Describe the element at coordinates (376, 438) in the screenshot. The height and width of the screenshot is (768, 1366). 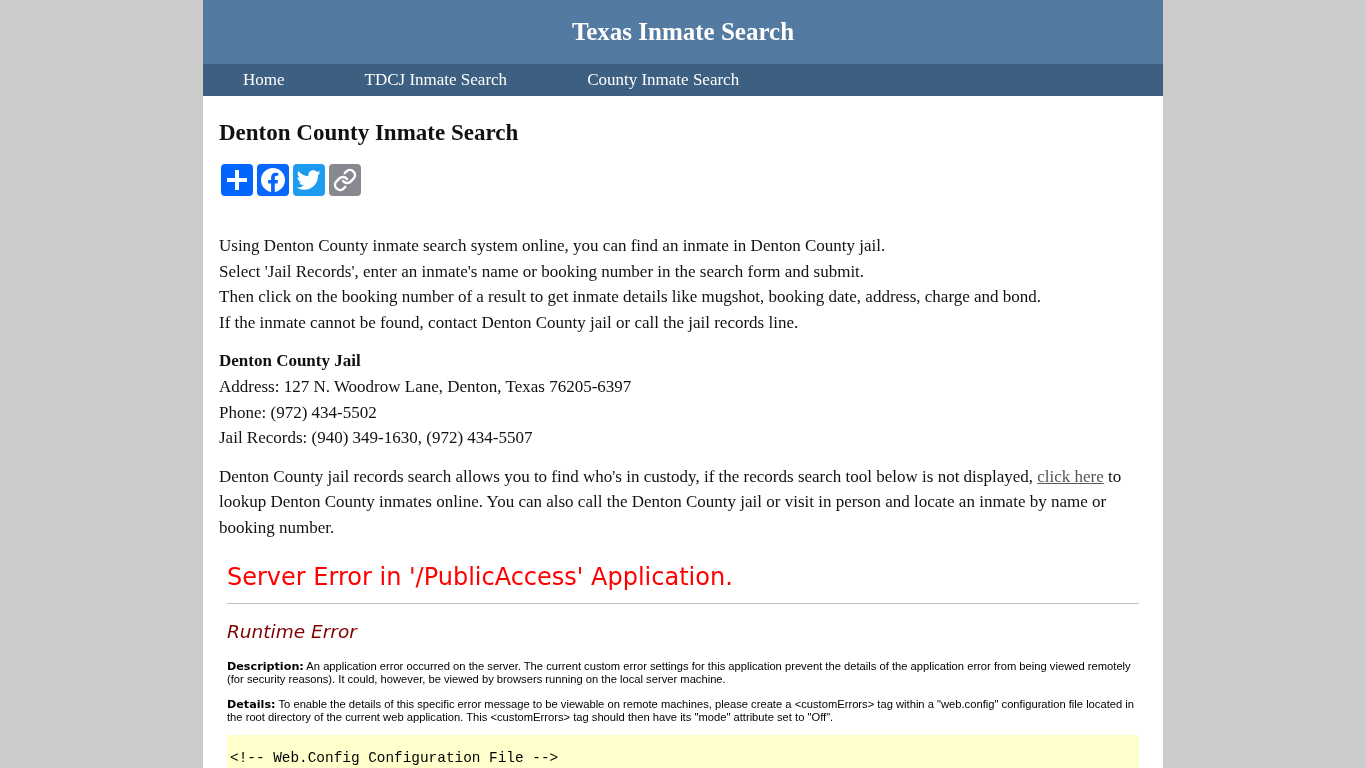
I see `jail-info-text: Jail Records: (940) 349-1630, (972) 434-5507` at that location.